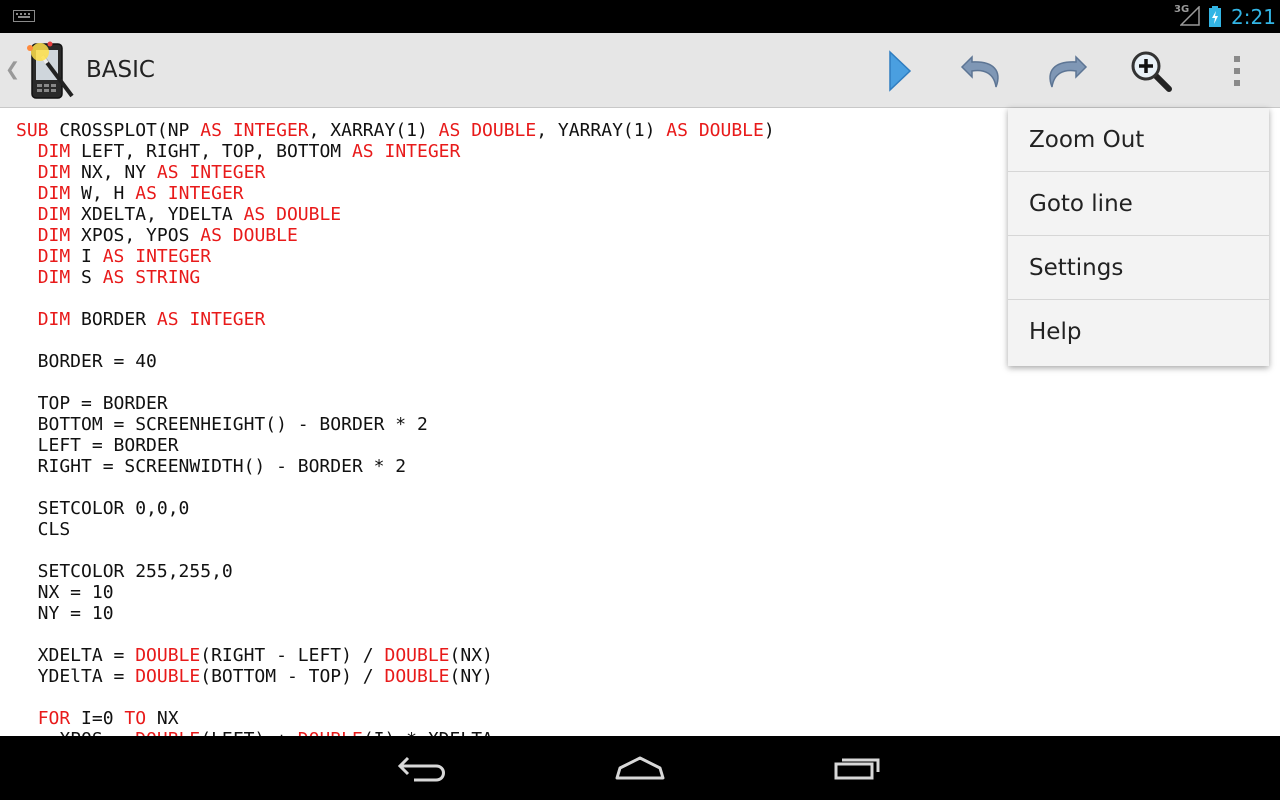  Describe the element at coordinates (97, 445) in the screenshot. I see `code-line: LEFT = BORDER` at that location.